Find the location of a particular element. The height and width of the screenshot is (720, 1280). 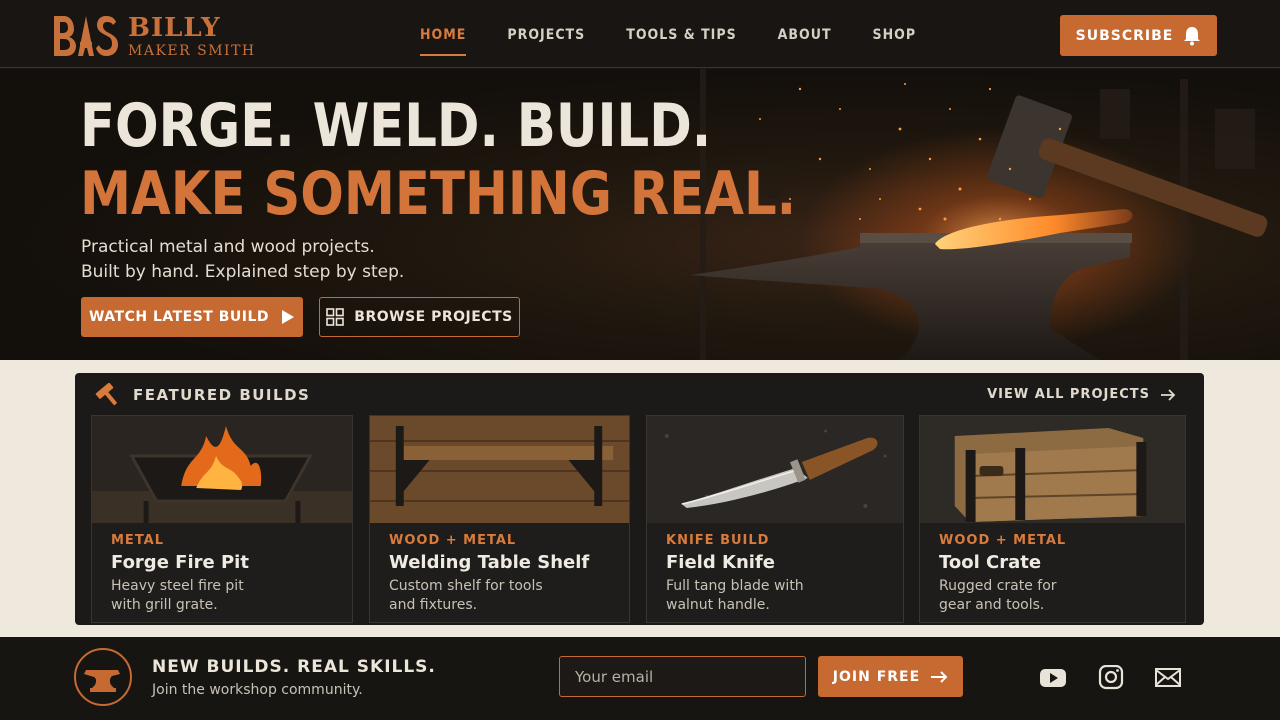

featured-heading: FEATURED BUILDS is located at coordinates (202, 395).